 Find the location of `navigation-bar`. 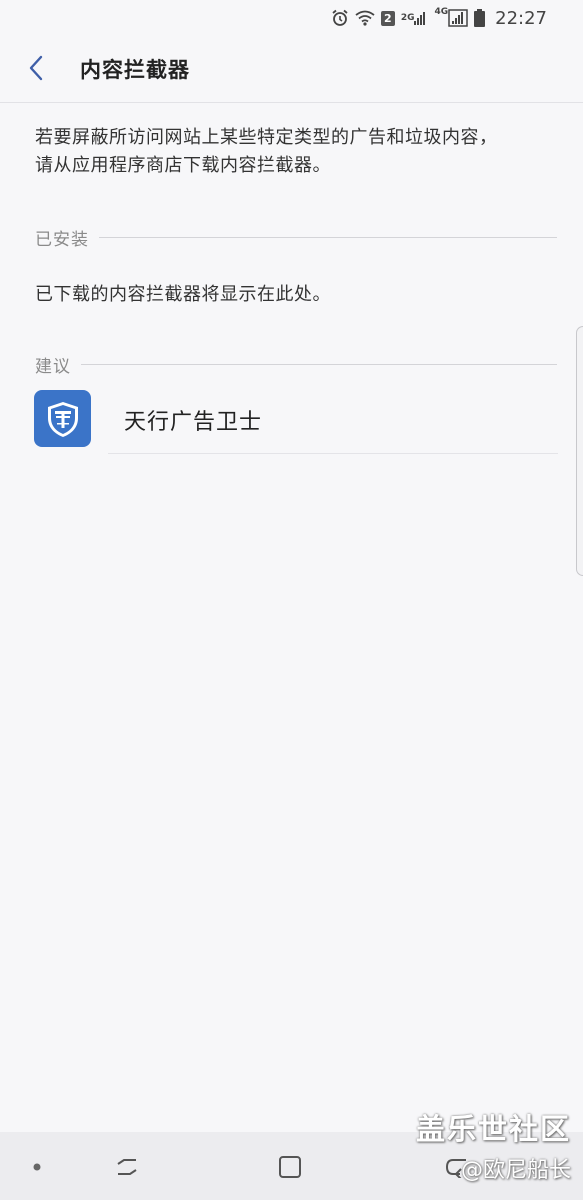

navigation-bar is located at coordinates (291, 1166).